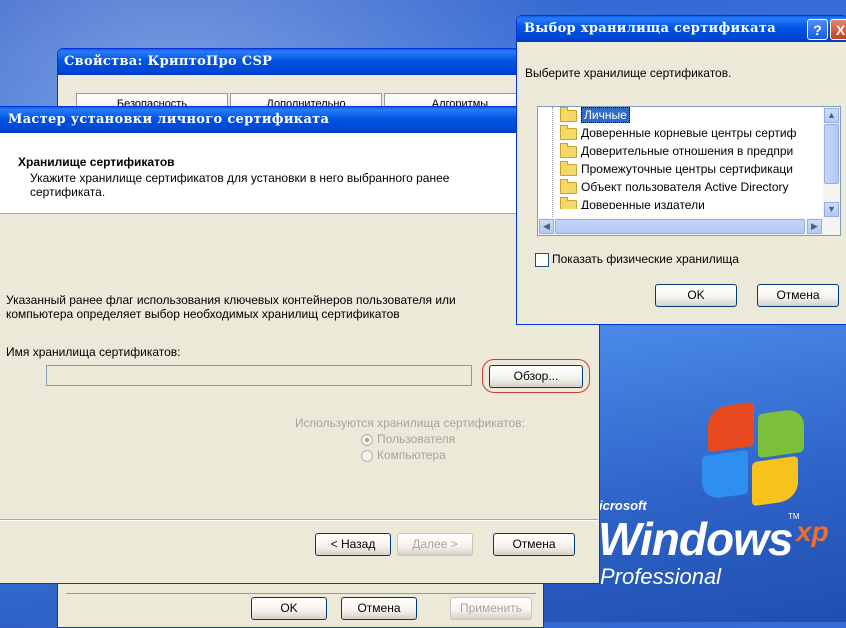  What do you see at coordinates (689, 133) in the screenshot?
I see `store-item-label: Доверенные корневые центры сертиф` at bounding box center [689, 133].